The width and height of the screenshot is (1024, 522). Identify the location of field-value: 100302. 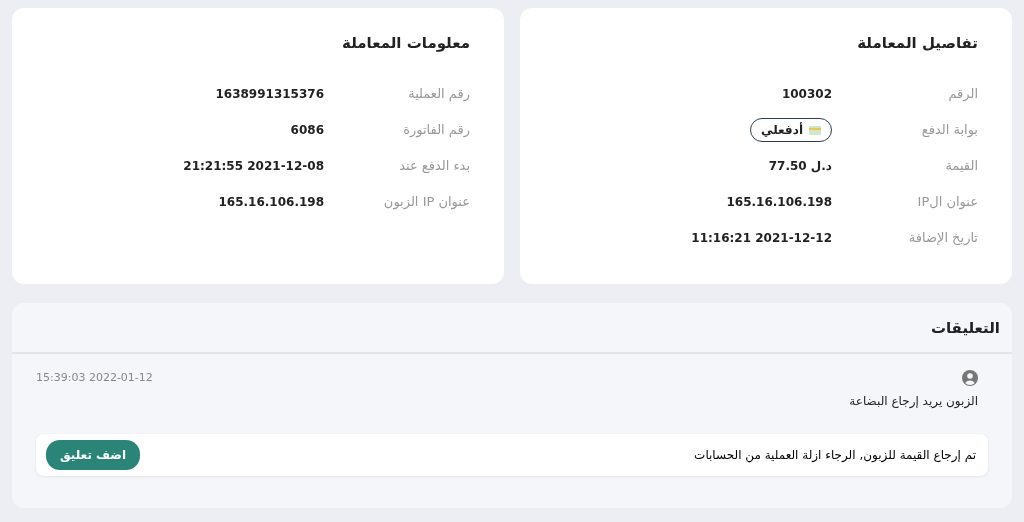
(806, 94).